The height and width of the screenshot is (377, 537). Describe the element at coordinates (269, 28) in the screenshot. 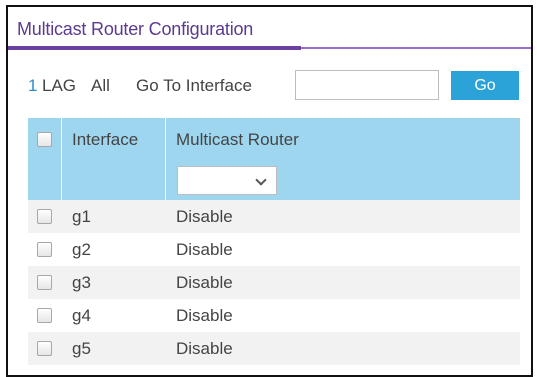

I see `title-bar: Multicast Router Configuration` at that location.